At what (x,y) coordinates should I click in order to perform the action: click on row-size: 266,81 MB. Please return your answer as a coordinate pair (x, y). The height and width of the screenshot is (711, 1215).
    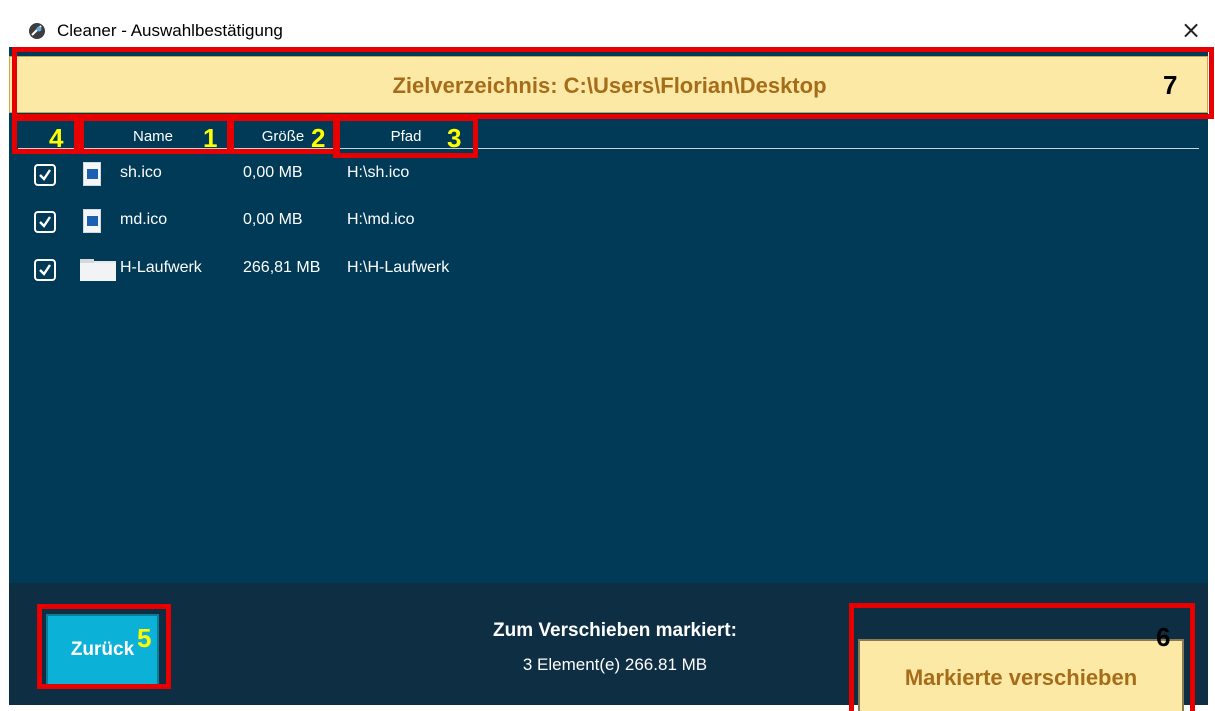
    Looking at the image, I should click on (282, 267).